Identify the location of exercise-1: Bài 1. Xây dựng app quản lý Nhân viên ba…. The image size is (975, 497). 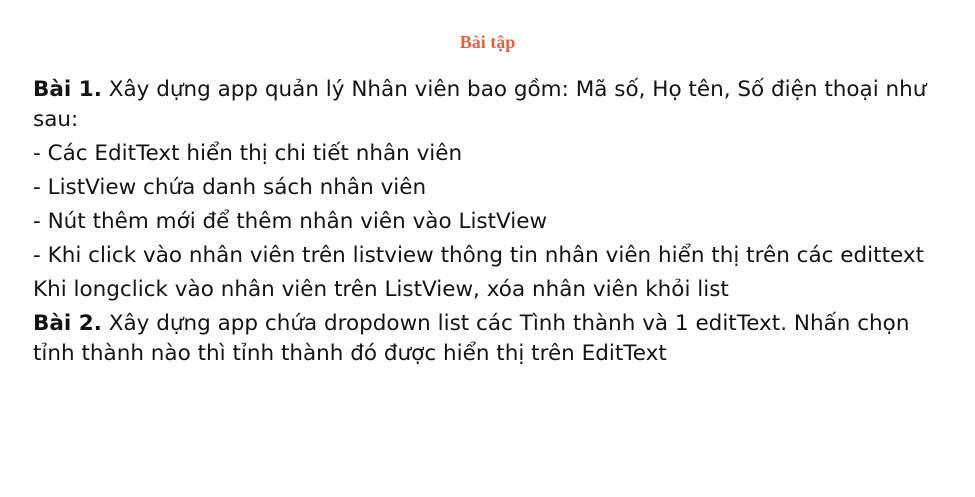
(485, 105).